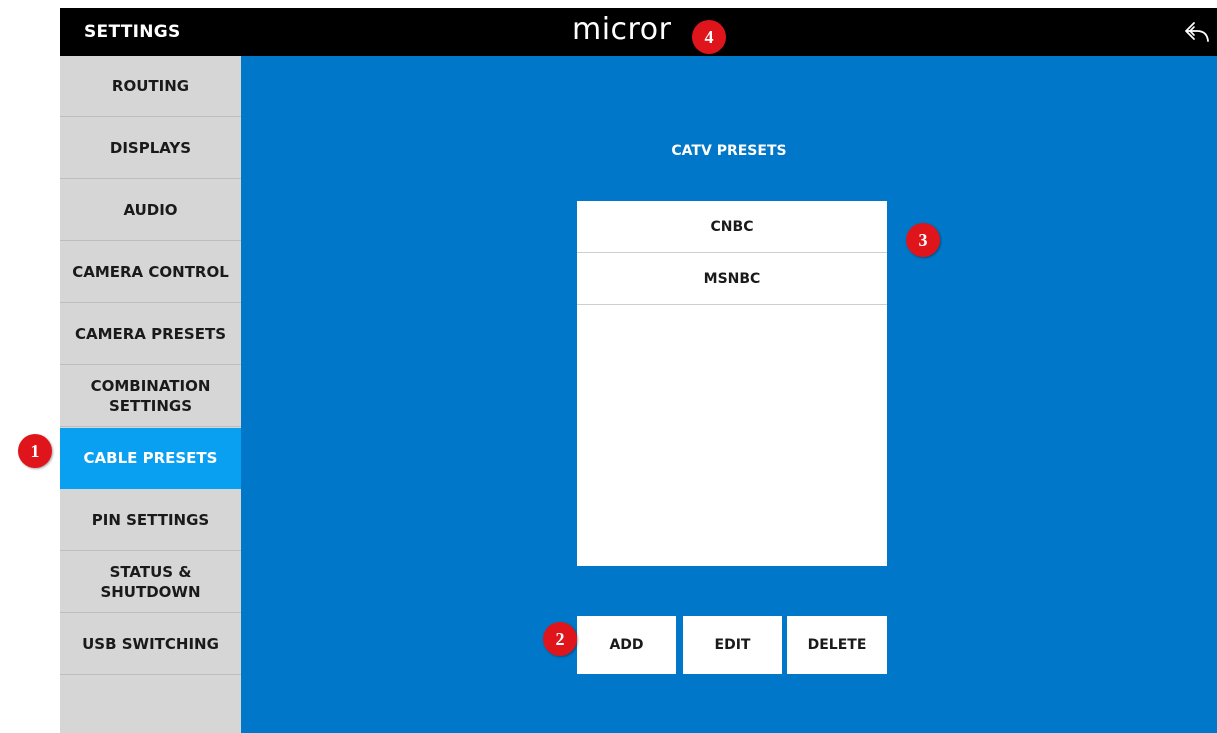  Describe the element at coordinates (1197, 32) in the screenshot. I see `back-arrow-icon` at that location.